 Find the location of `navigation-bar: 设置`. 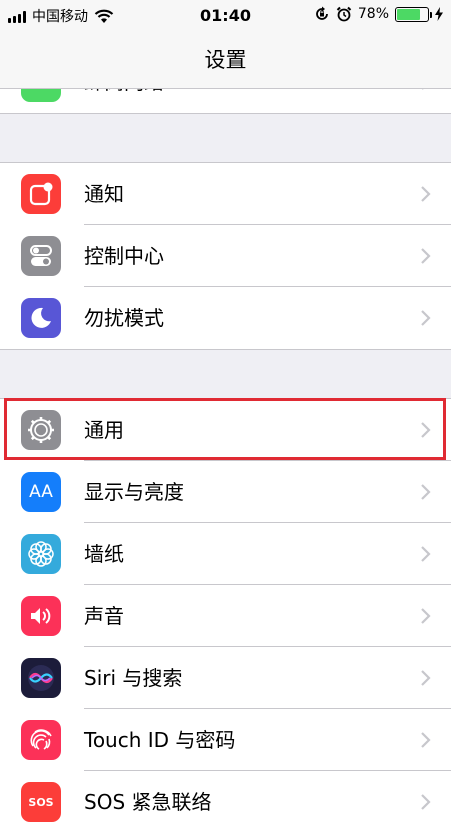

navigation-bar: 设置 is located at coordinates (225, 60).